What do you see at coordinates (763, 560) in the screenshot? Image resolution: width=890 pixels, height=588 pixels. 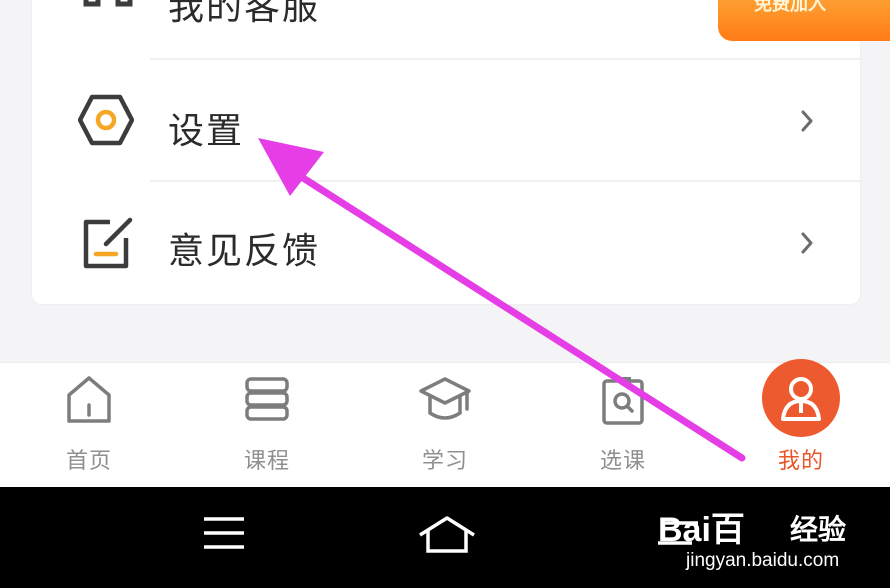 I see `watermark-url: jingyan.baidu.com` at bounding box center [763, 560].